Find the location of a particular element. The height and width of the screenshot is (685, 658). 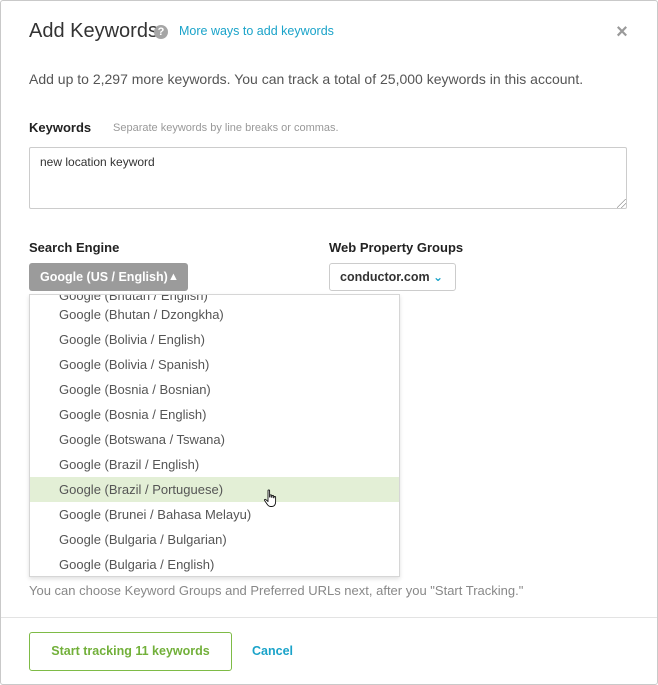

dropdown-option: Google (Brunei / Bahasa Melayu) is located at coordinates (214, 514).